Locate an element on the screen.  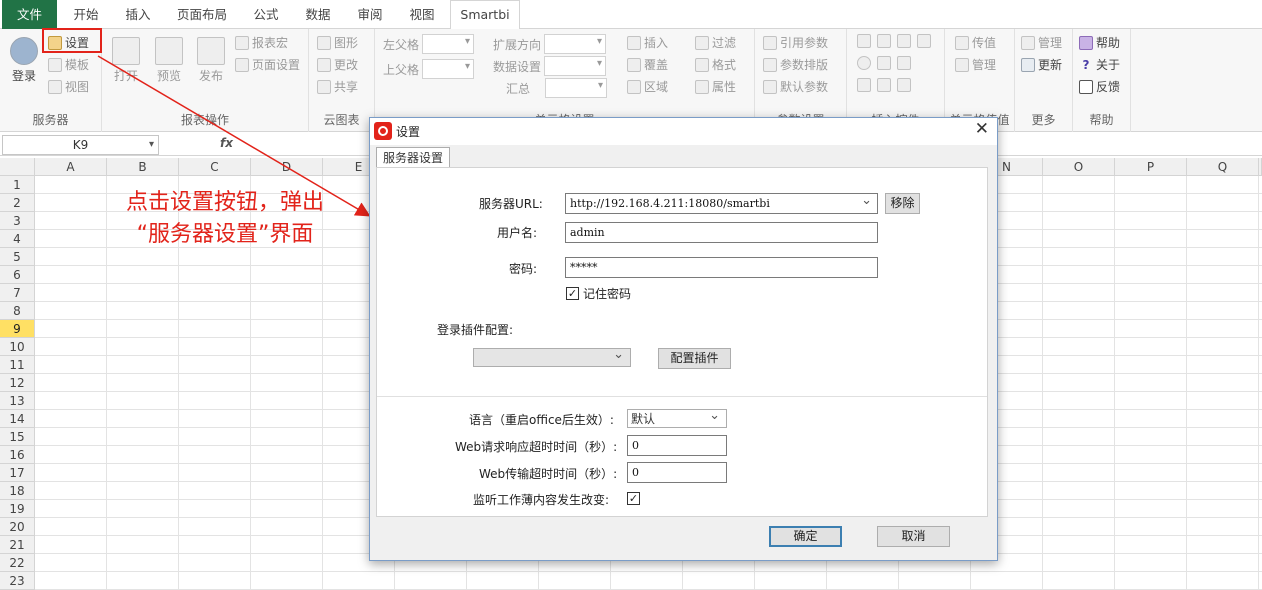
feedback-button: 反馈 is located at coordinates (1099, 86).